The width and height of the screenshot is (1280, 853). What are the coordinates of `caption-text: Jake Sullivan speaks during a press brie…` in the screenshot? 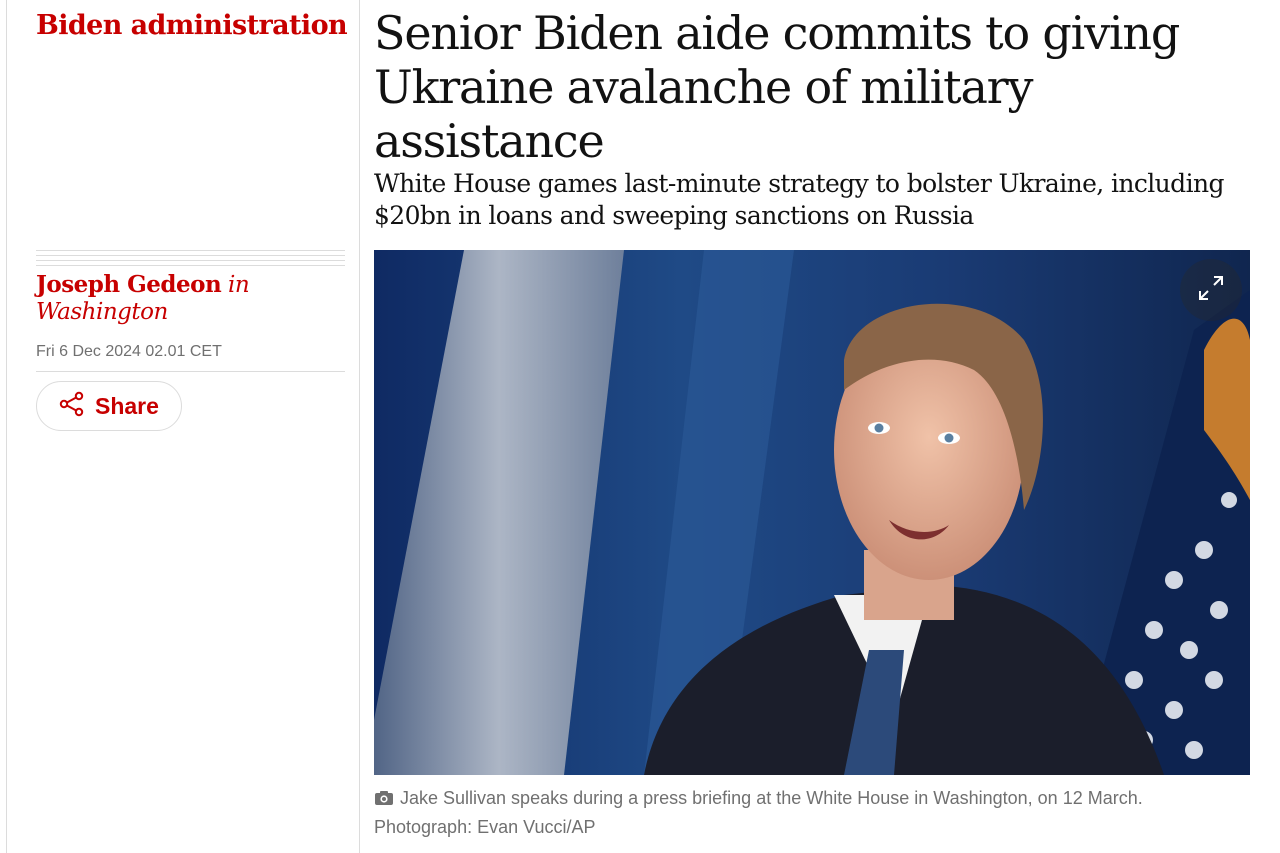 It's located at (771, 798).